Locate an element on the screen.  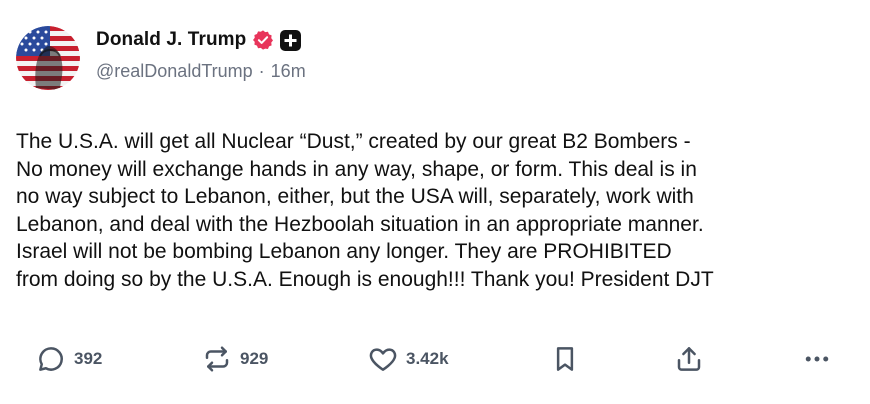
author-display-name: Donald J. Trump is located at coordinates (171, 40).